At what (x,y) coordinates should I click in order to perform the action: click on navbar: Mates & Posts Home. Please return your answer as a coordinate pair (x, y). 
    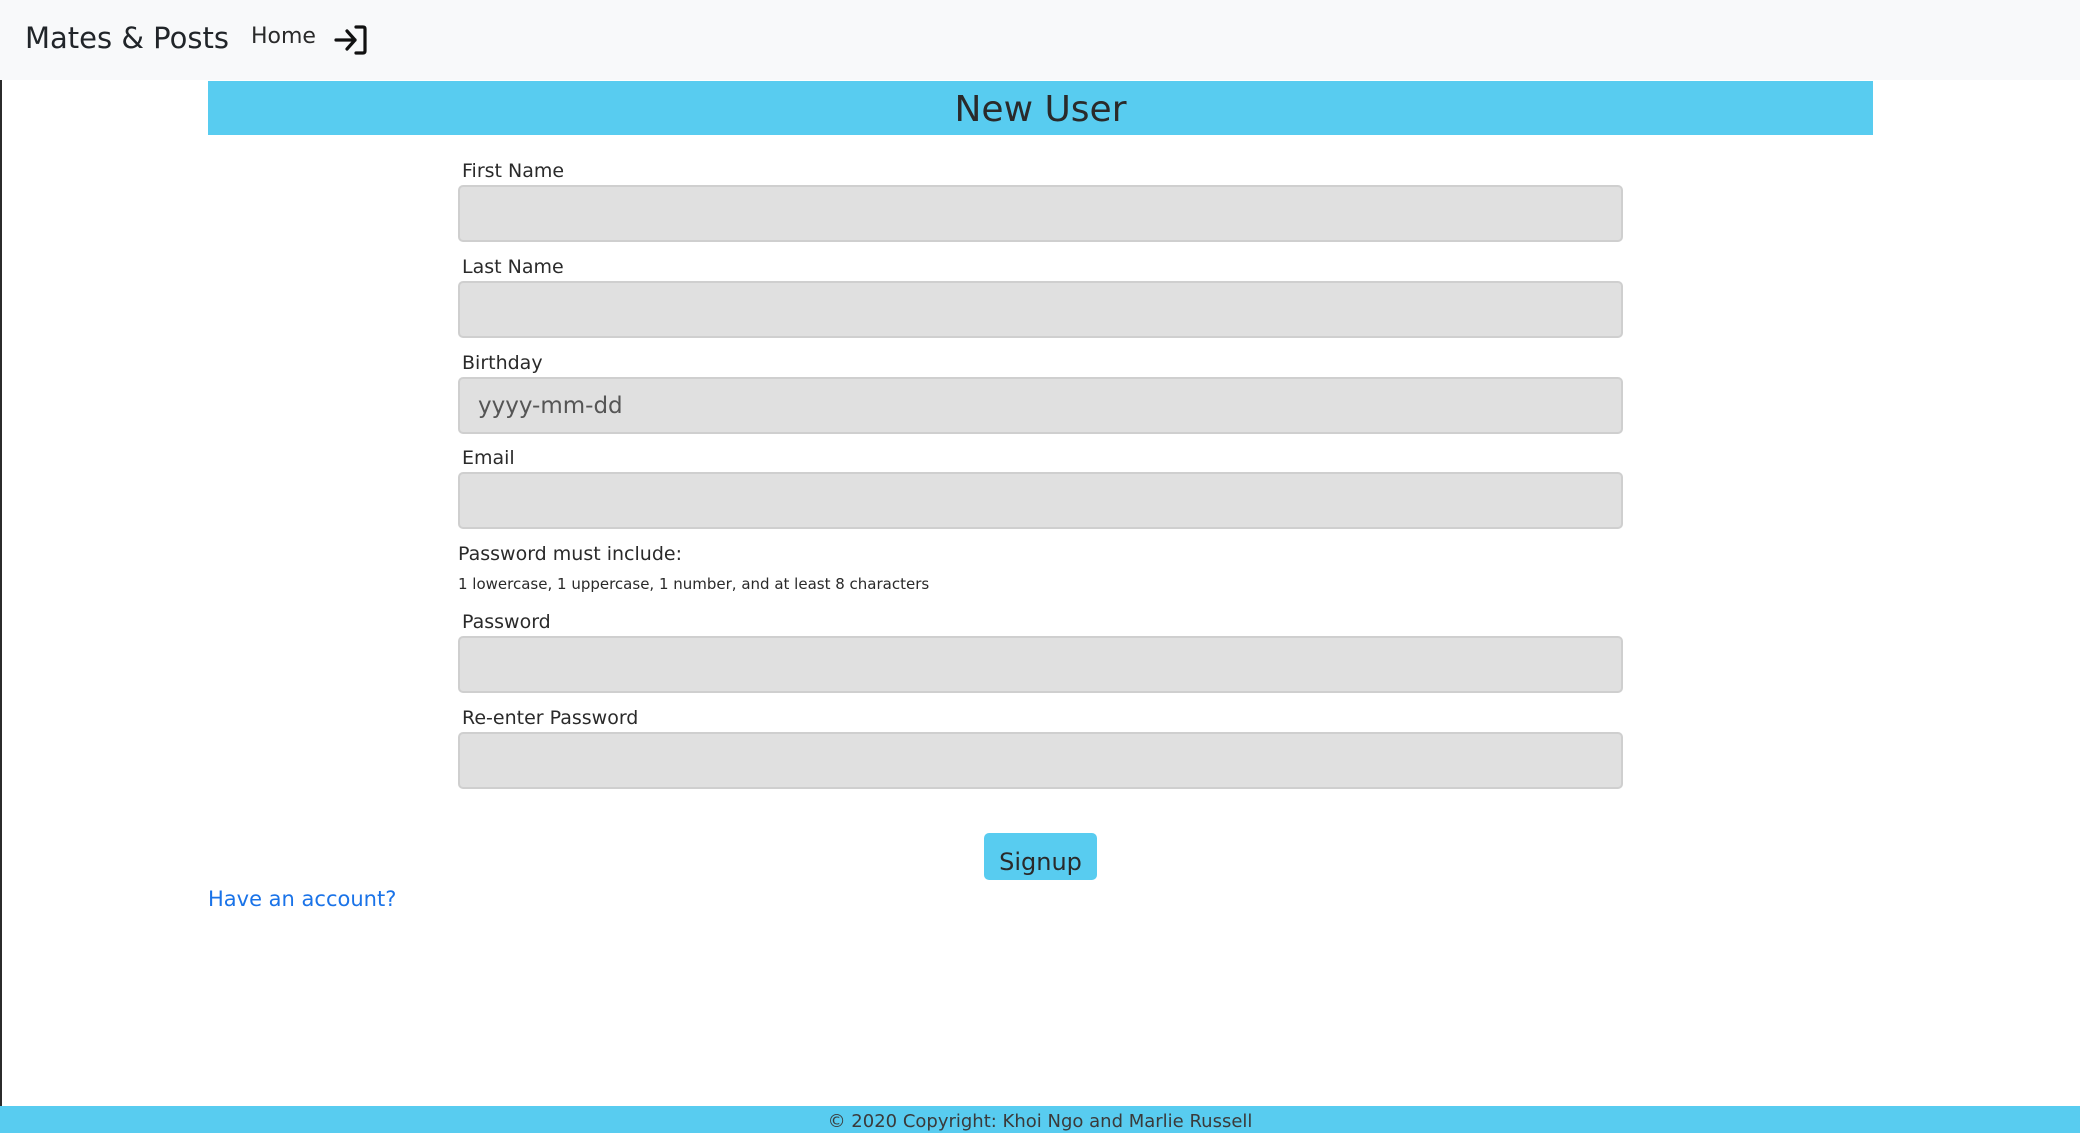
    Looking at the image, I should click on (1040, 40).